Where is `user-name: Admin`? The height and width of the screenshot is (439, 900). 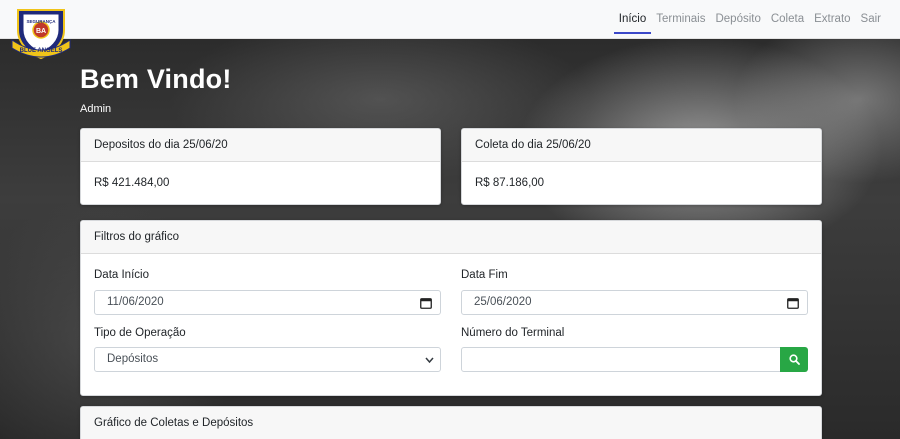 user-name: Admin is located at coordinates (96, 109).